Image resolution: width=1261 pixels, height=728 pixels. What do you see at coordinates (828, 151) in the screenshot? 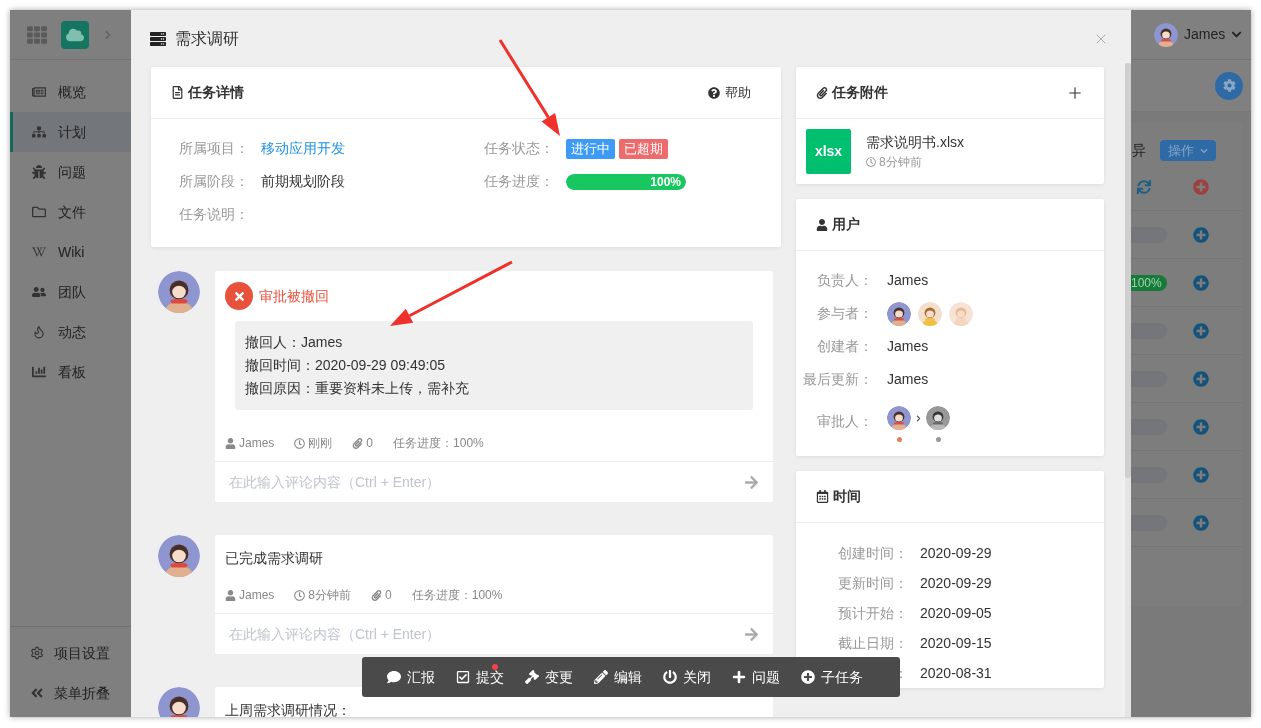
I see `file-type-icon: xlsx` at bounding box center [828, 151].